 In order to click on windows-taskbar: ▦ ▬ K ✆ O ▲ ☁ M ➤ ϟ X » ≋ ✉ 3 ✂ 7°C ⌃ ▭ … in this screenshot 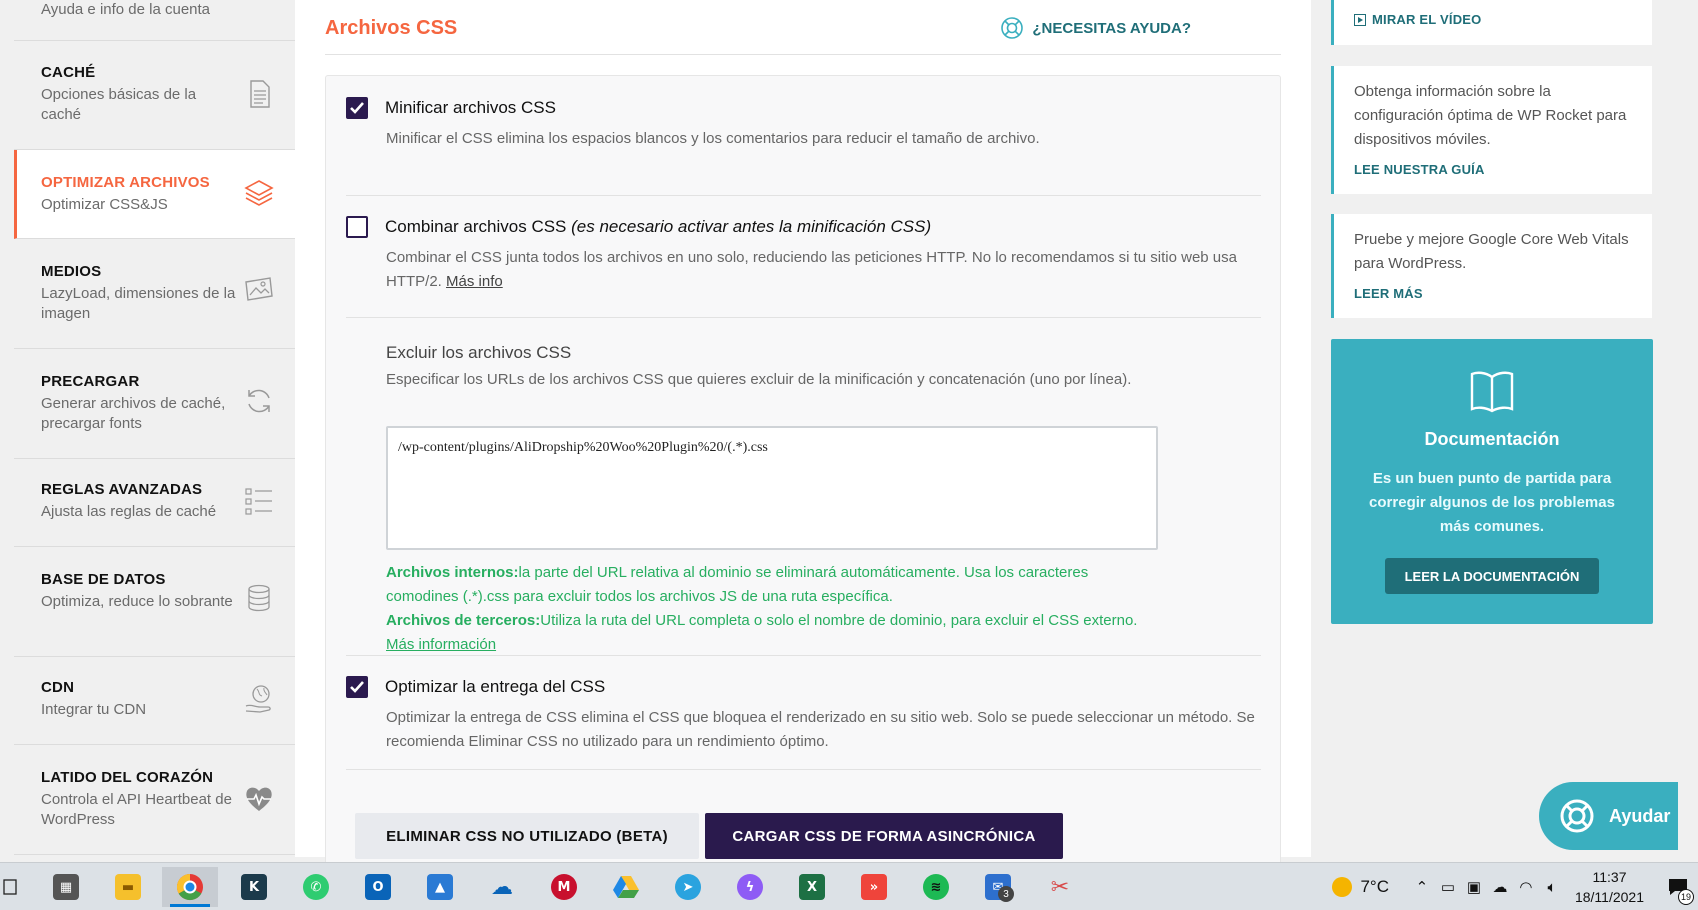, I will do `click(849, 886)`.